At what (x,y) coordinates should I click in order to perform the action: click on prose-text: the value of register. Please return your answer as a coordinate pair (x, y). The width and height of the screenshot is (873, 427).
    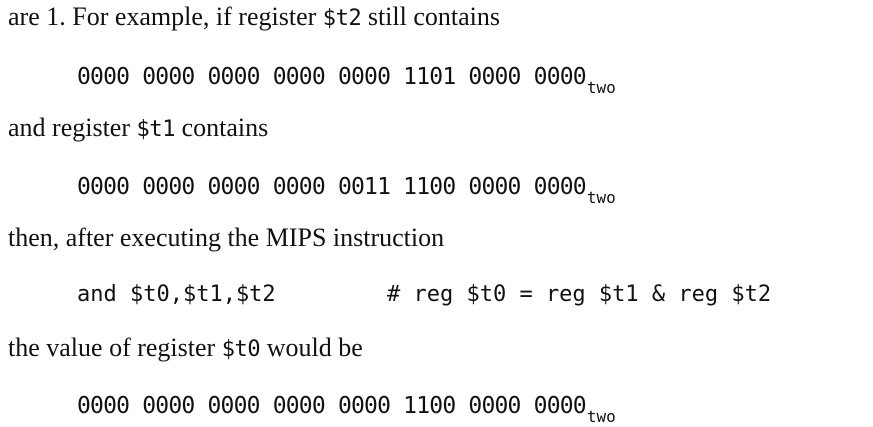
    Looking at the image, I should click on (115, 347).